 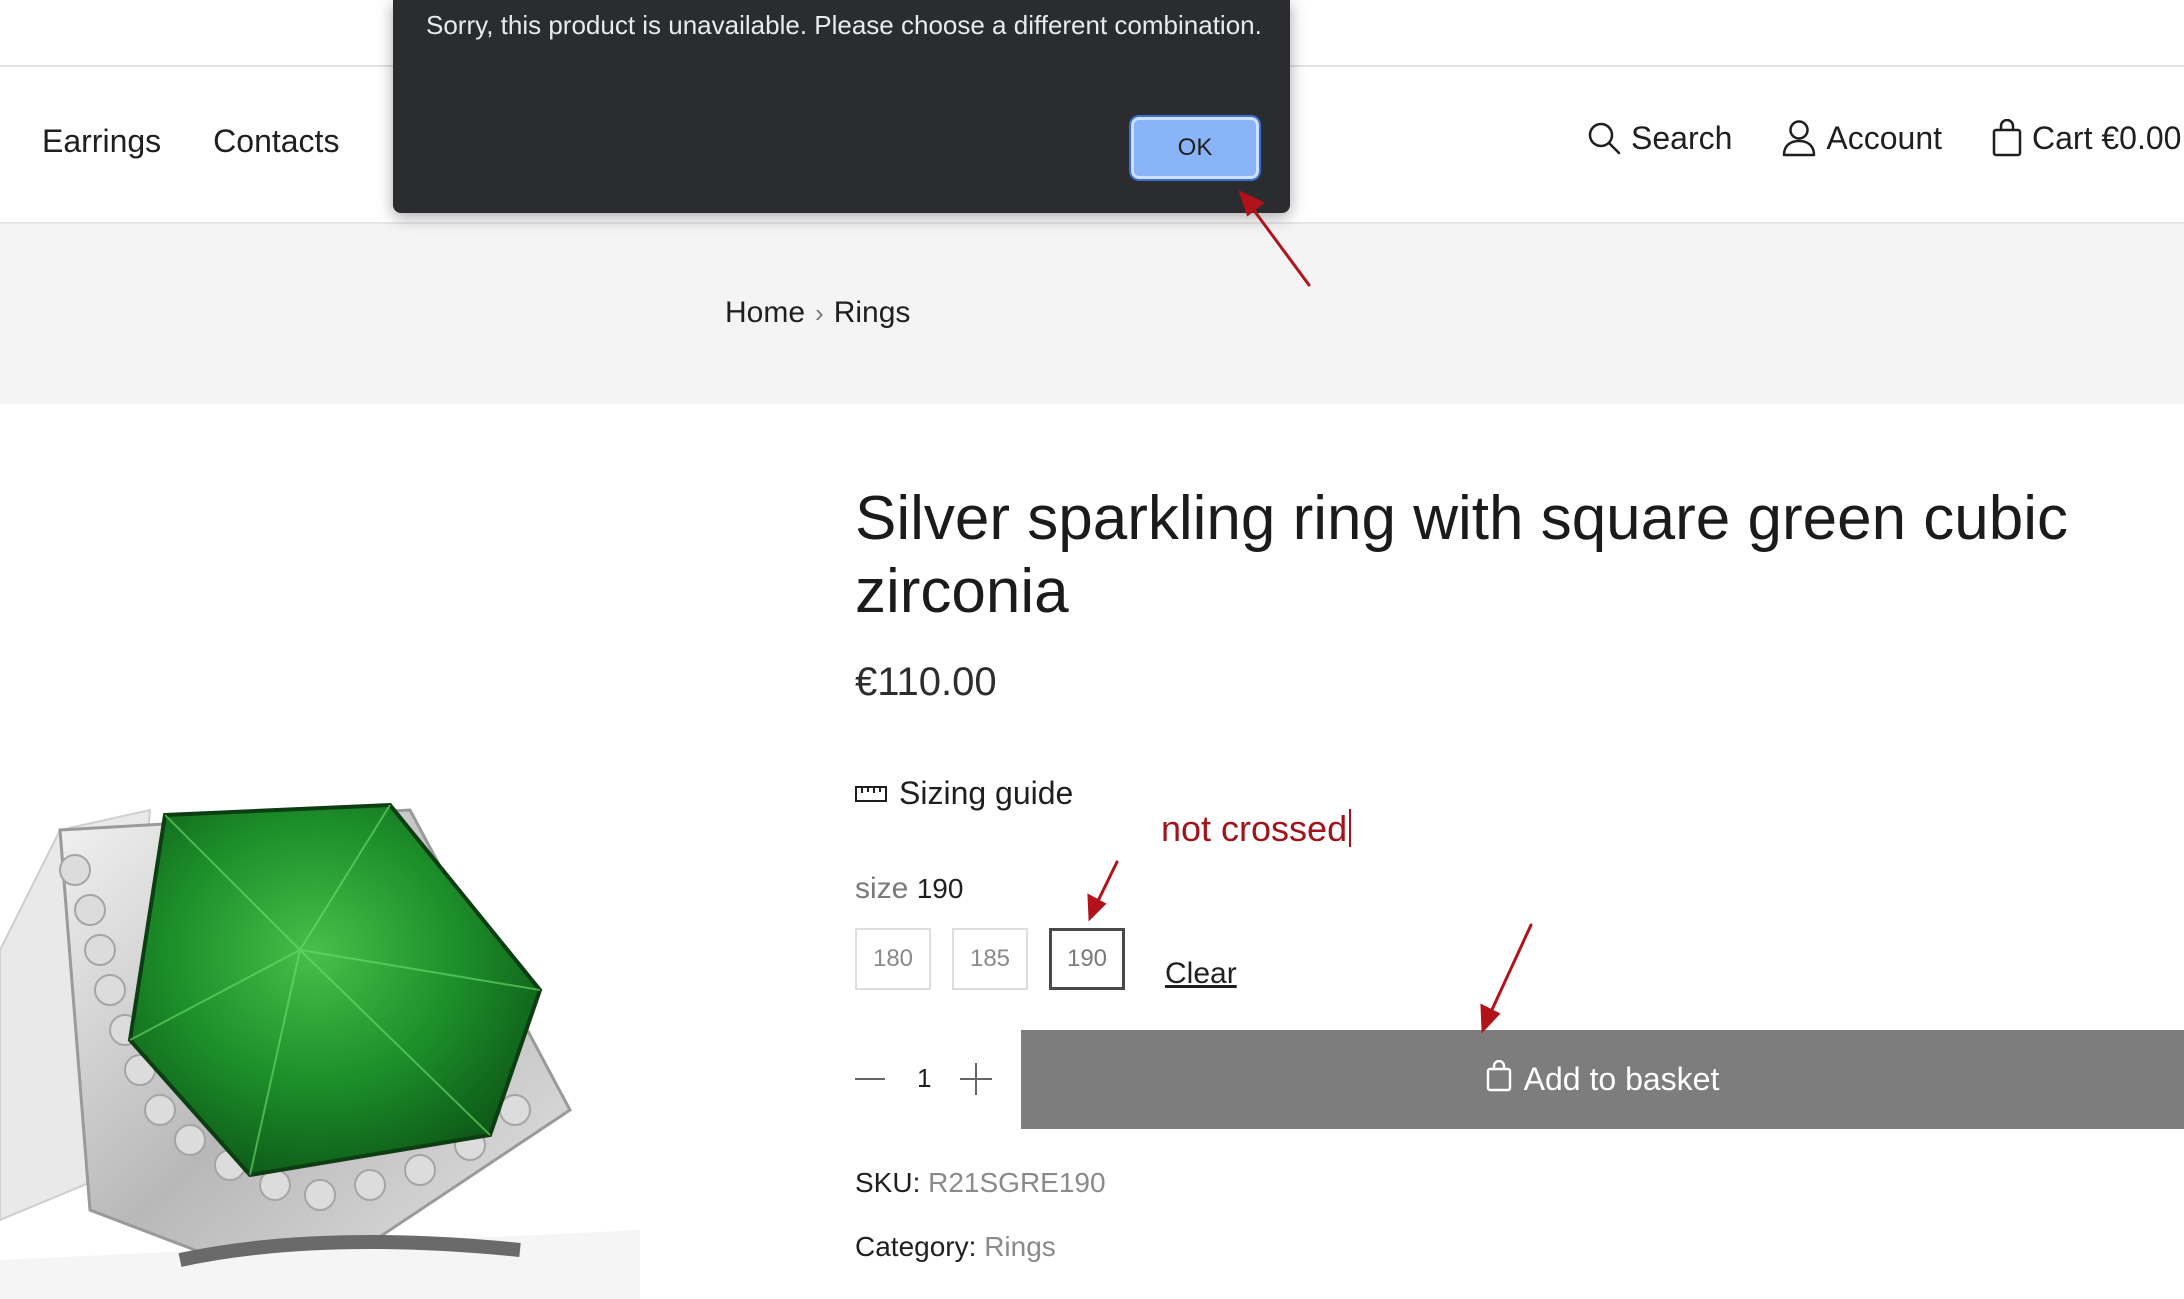 What do you see at coordinates (101, 141) in the screenshot?
I see `nav-item-earrings: Earrings` at bounding box center [101, 141].